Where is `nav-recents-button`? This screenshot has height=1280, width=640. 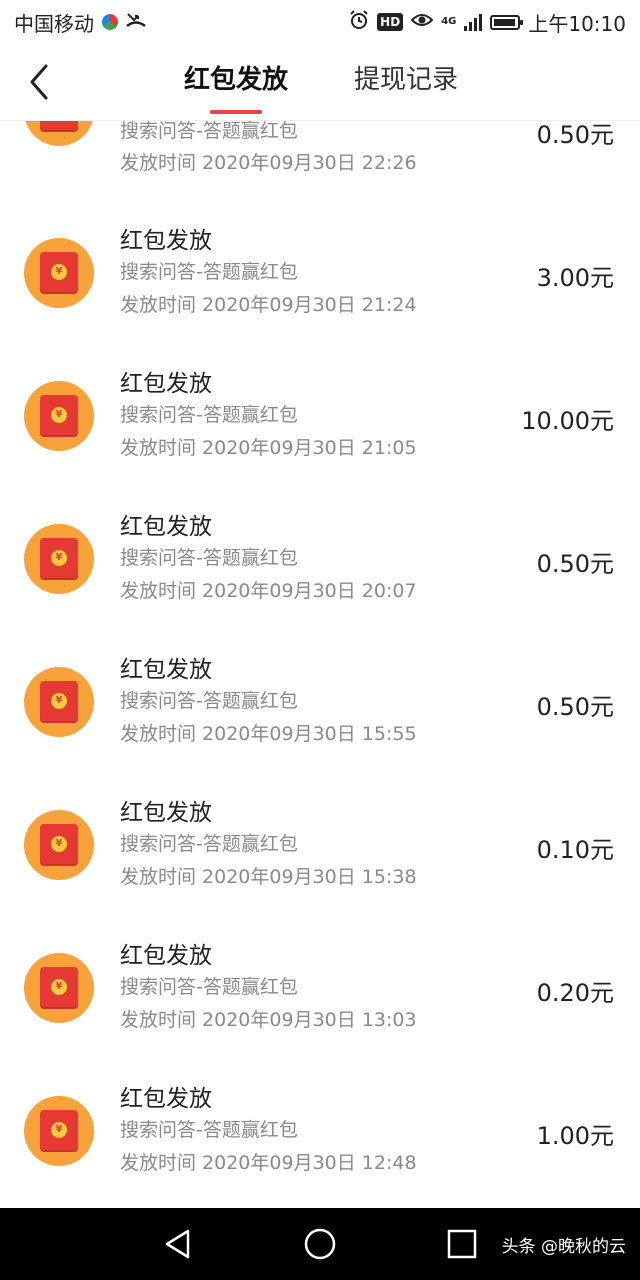 nav-recents-button is located at coordinates (462, 1244).